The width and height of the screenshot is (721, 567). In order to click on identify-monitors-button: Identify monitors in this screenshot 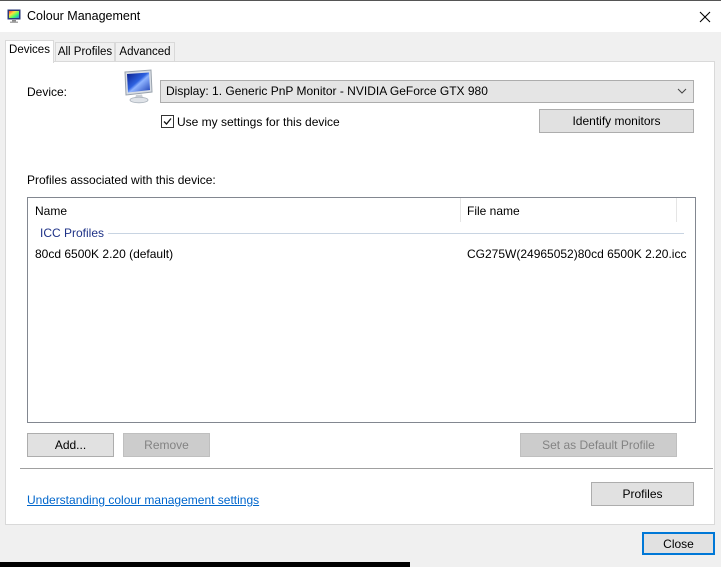, I will do `click(616, 121)`.